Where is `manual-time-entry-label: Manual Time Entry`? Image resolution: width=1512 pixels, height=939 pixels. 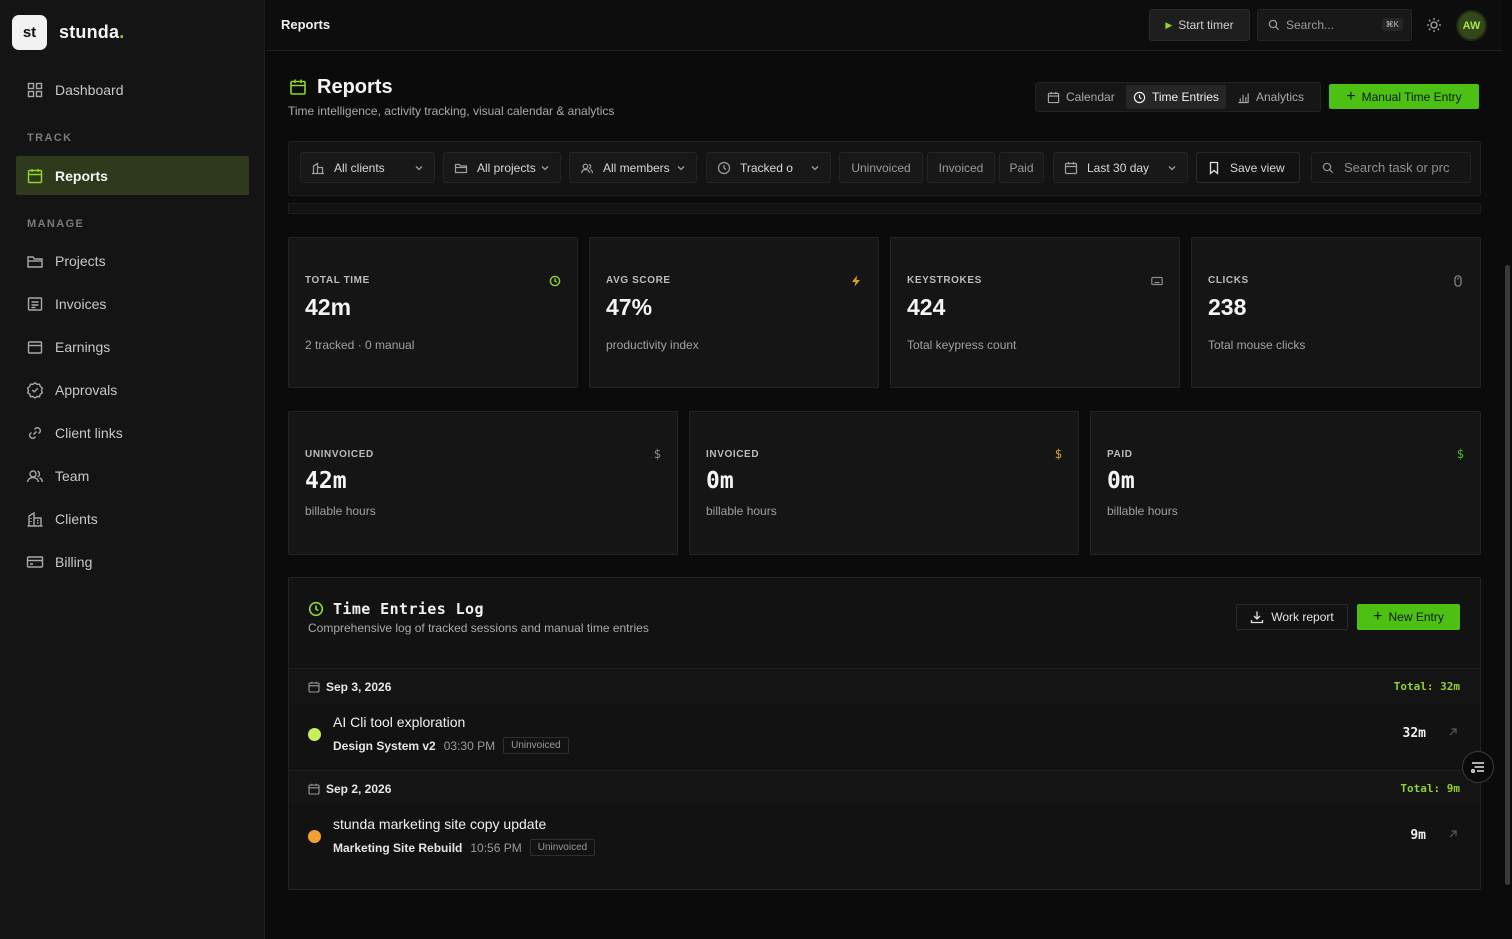 manual-time-entry-label: Manual Time Entry is located at coordinates (1411, 96).